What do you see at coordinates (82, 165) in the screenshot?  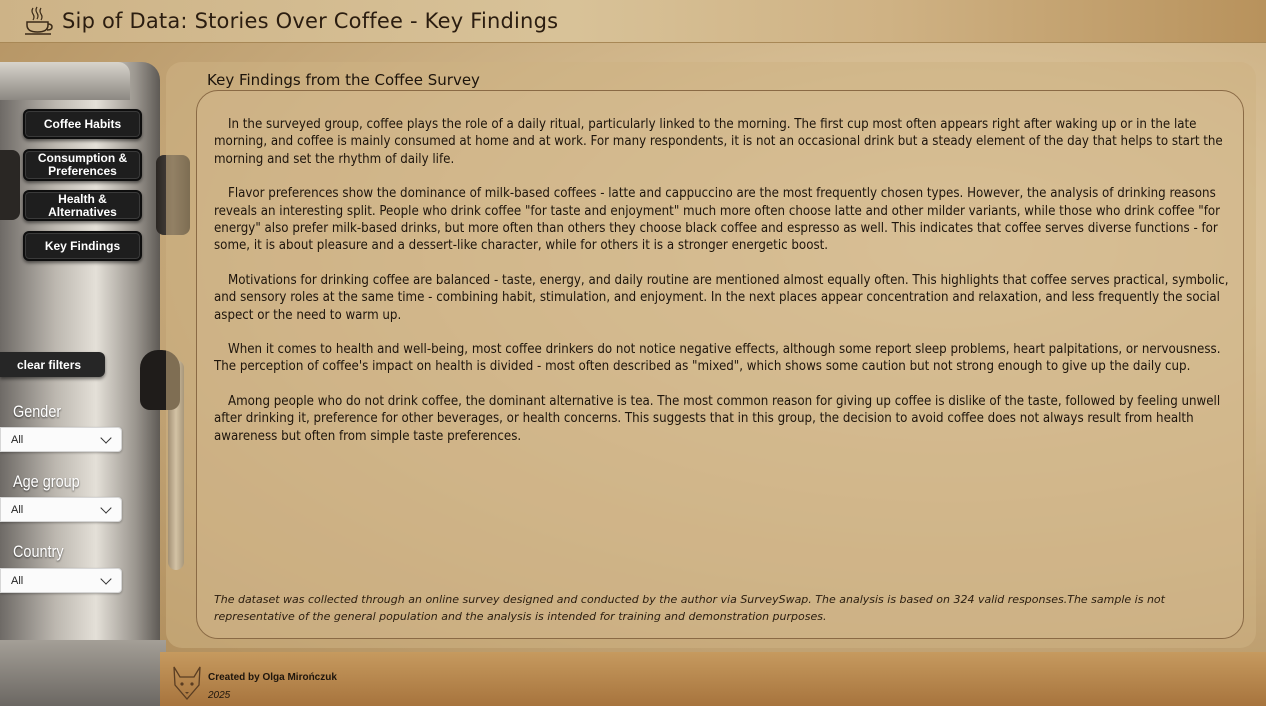 I see `nav-consumption-preferences-button: Consumption & Preferences` at bounding box center [82, 165].